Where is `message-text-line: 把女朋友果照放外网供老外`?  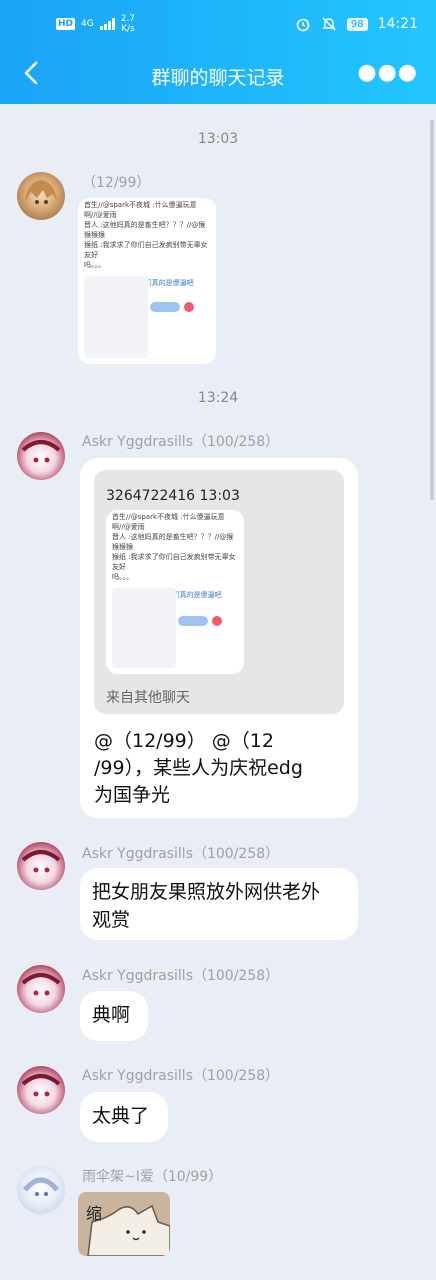
message-text-line: 把女朋友果照放外网供老外 is located at coordinates (206, 892).